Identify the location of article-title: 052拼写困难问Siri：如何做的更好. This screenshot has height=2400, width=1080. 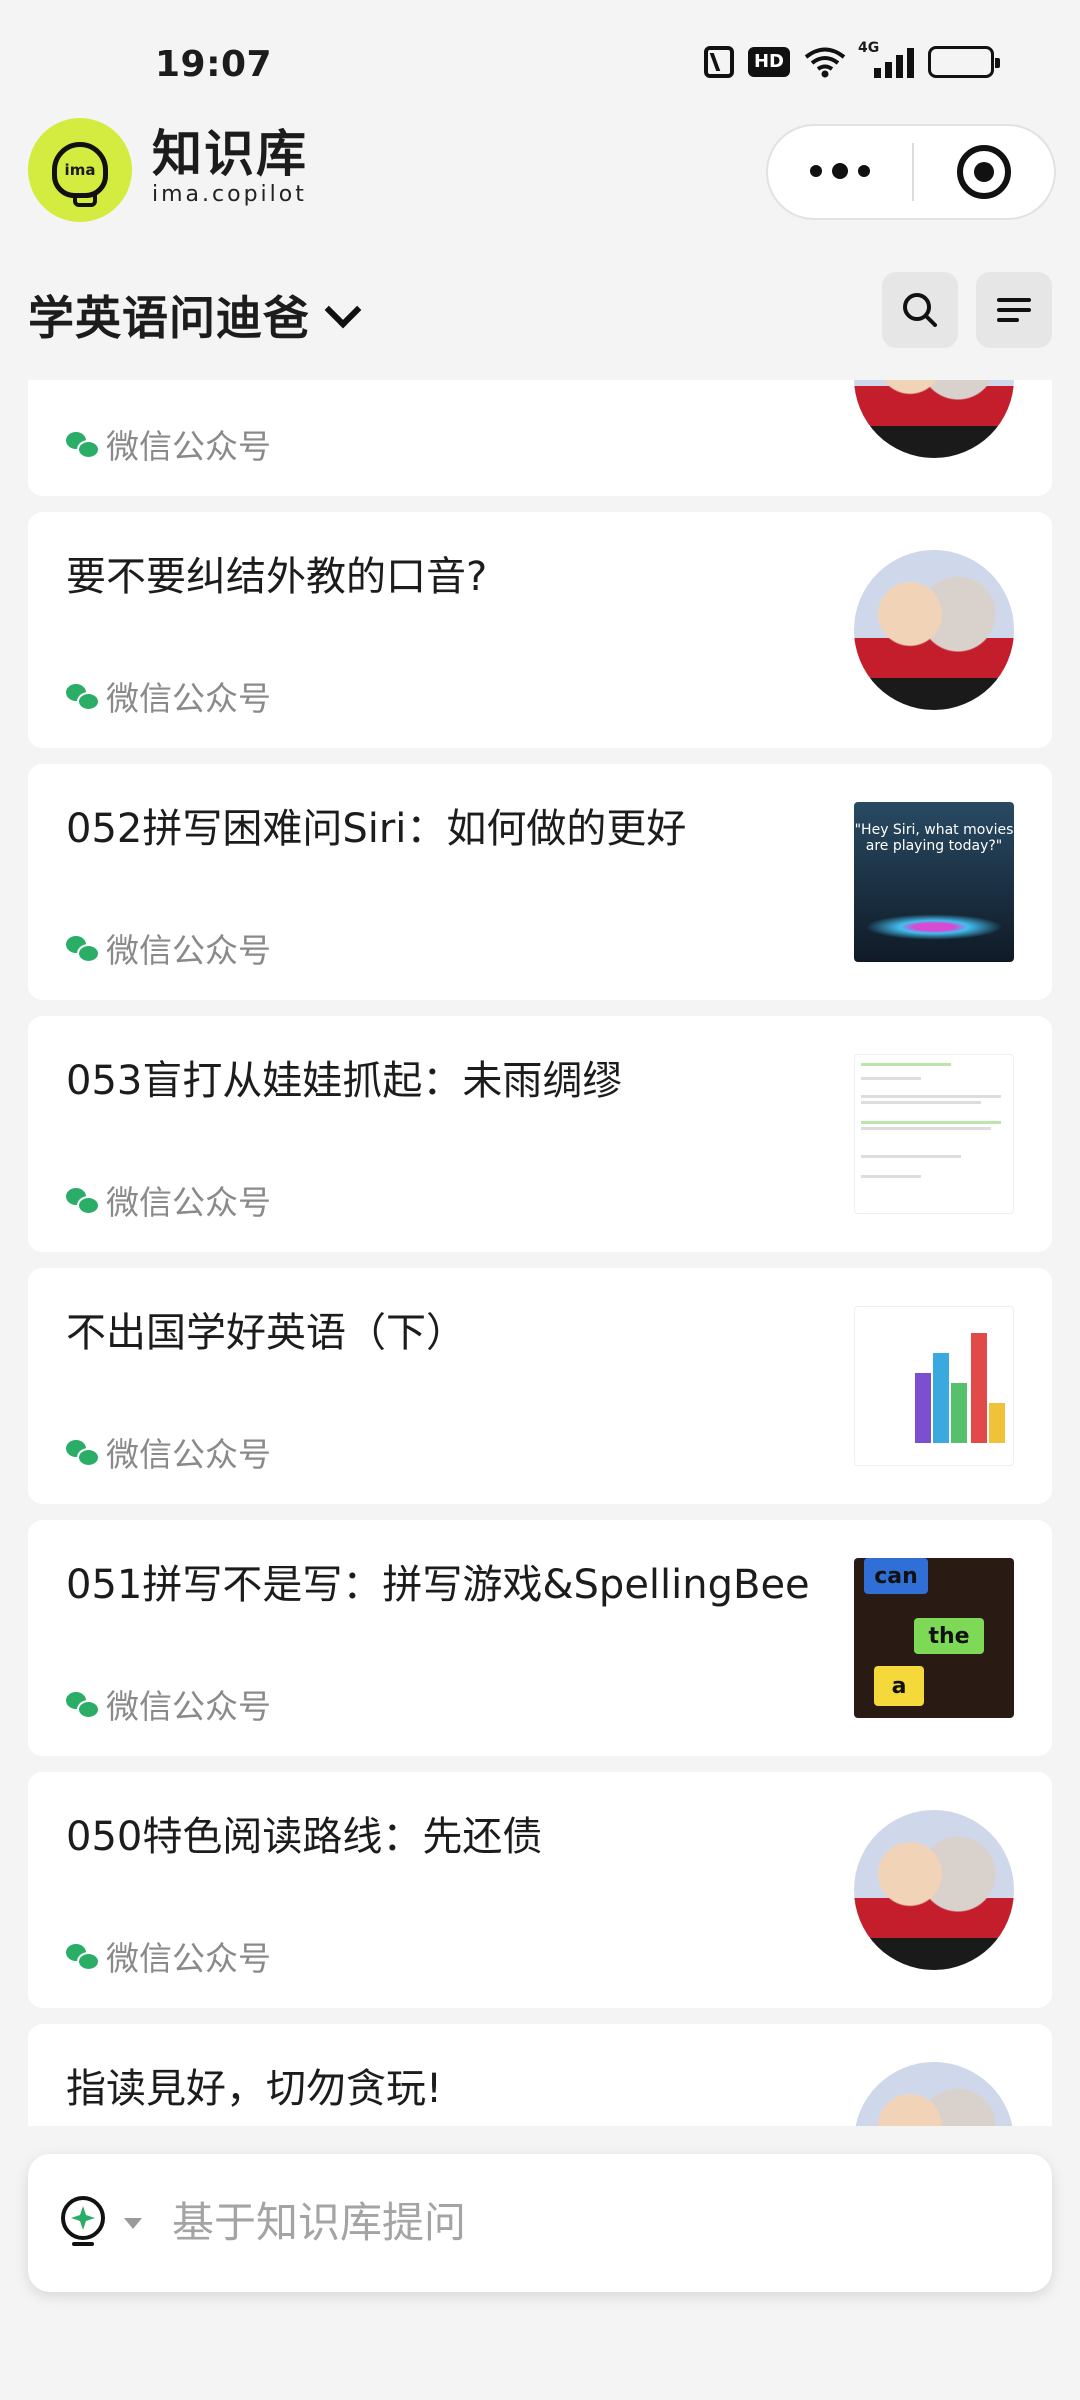
(376, 829).